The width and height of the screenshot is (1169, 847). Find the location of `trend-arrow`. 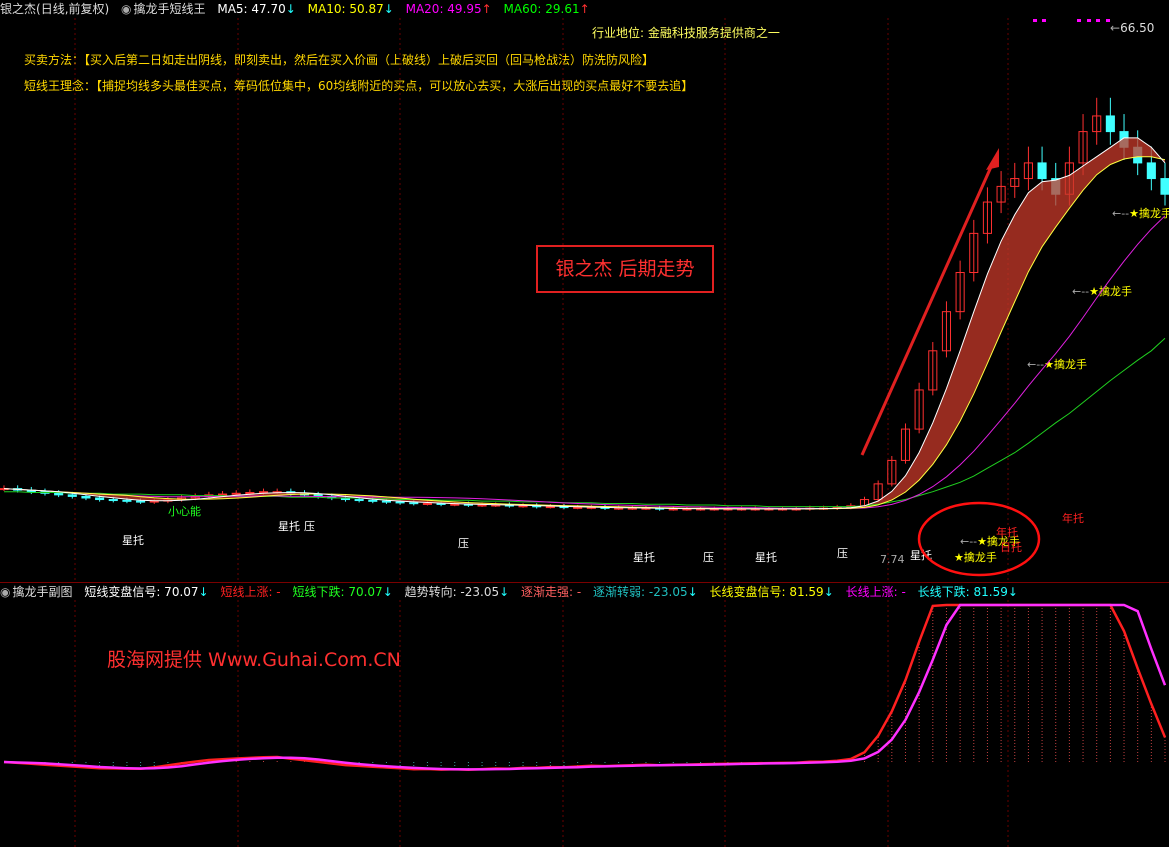

trend-arrow is located at coordinates (928, 306).